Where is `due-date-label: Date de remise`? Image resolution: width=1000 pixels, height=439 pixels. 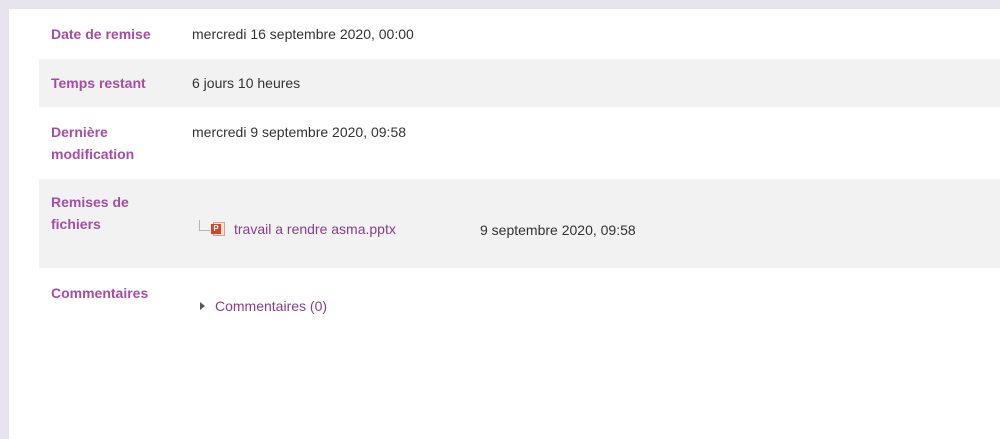 due-date-label: Date de remise is located at coordinates (101, 34).